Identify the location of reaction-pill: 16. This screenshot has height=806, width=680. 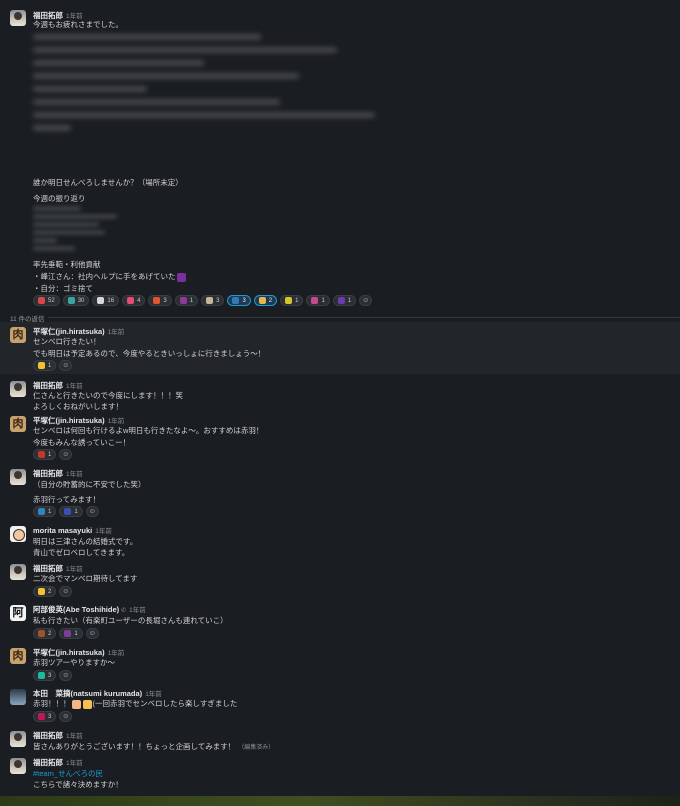
(106, 300).